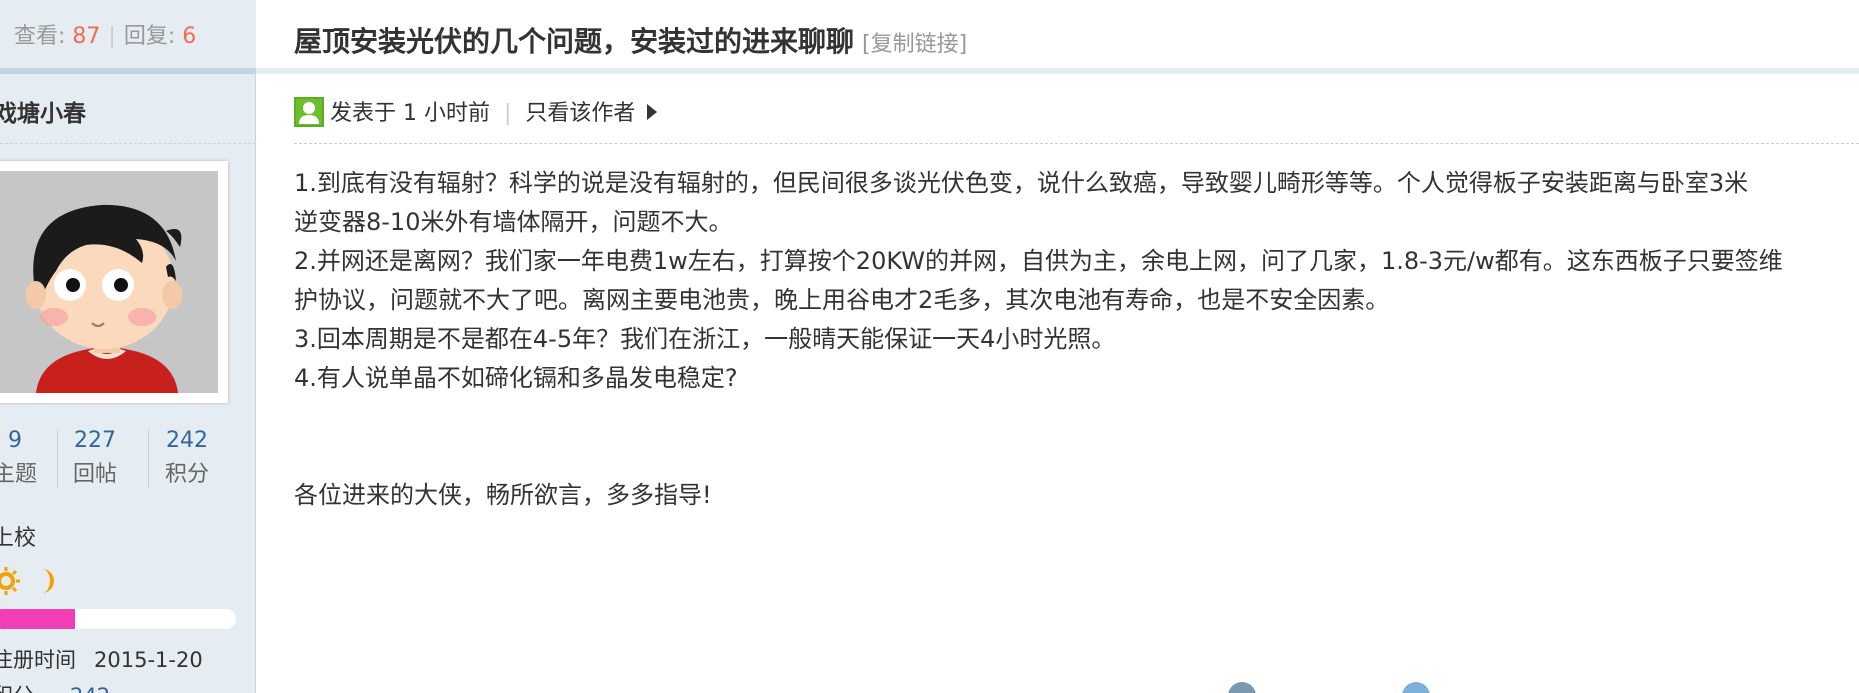 The width and height of the screenshot is (1859, 693). I want to click on avatar-icon, so click(1242, 687).